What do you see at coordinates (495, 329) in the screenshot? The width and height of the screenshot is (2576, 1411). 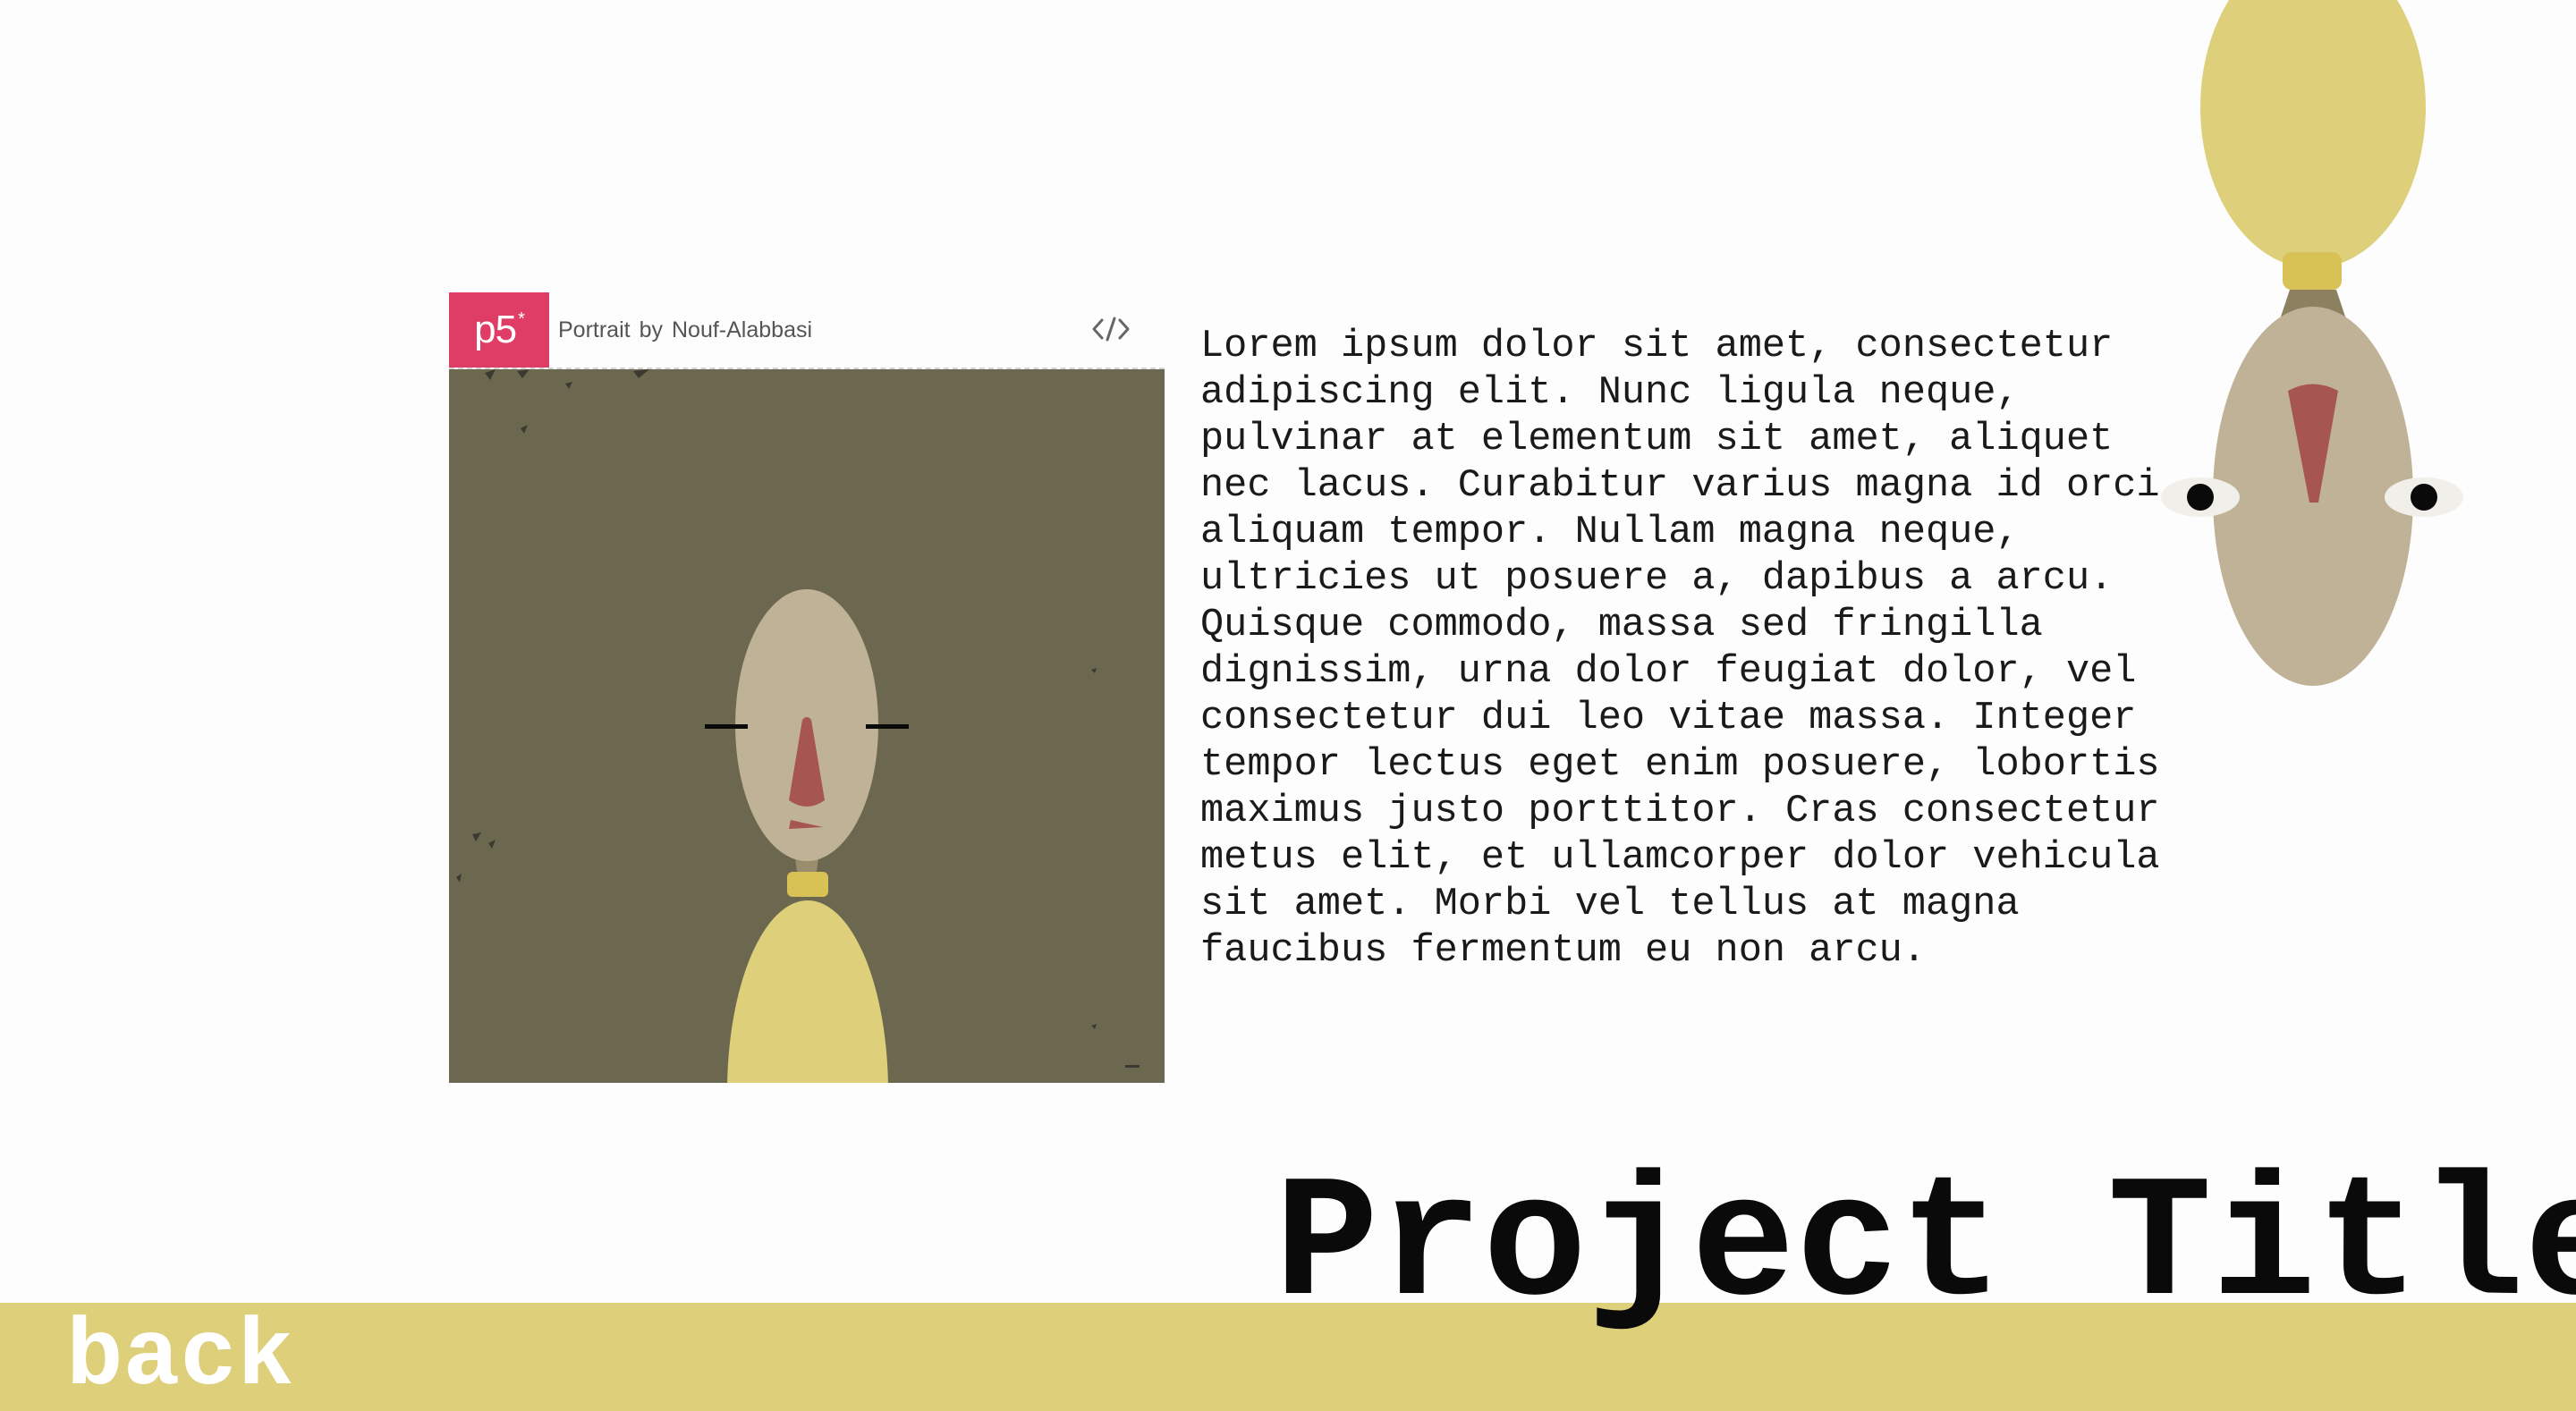 I see `p5-logo-text: p5` at bounding box center [495, 329].